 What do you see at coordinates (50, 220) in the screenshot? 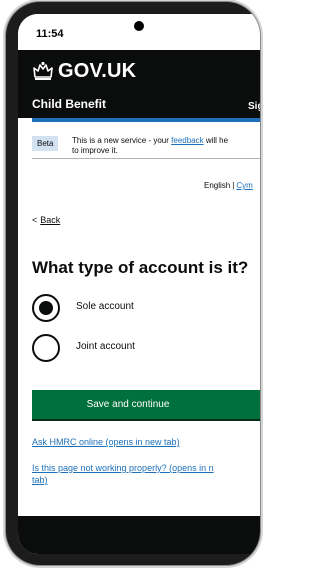
I see `back-link-label: Back` at bounding box center [50, 220].